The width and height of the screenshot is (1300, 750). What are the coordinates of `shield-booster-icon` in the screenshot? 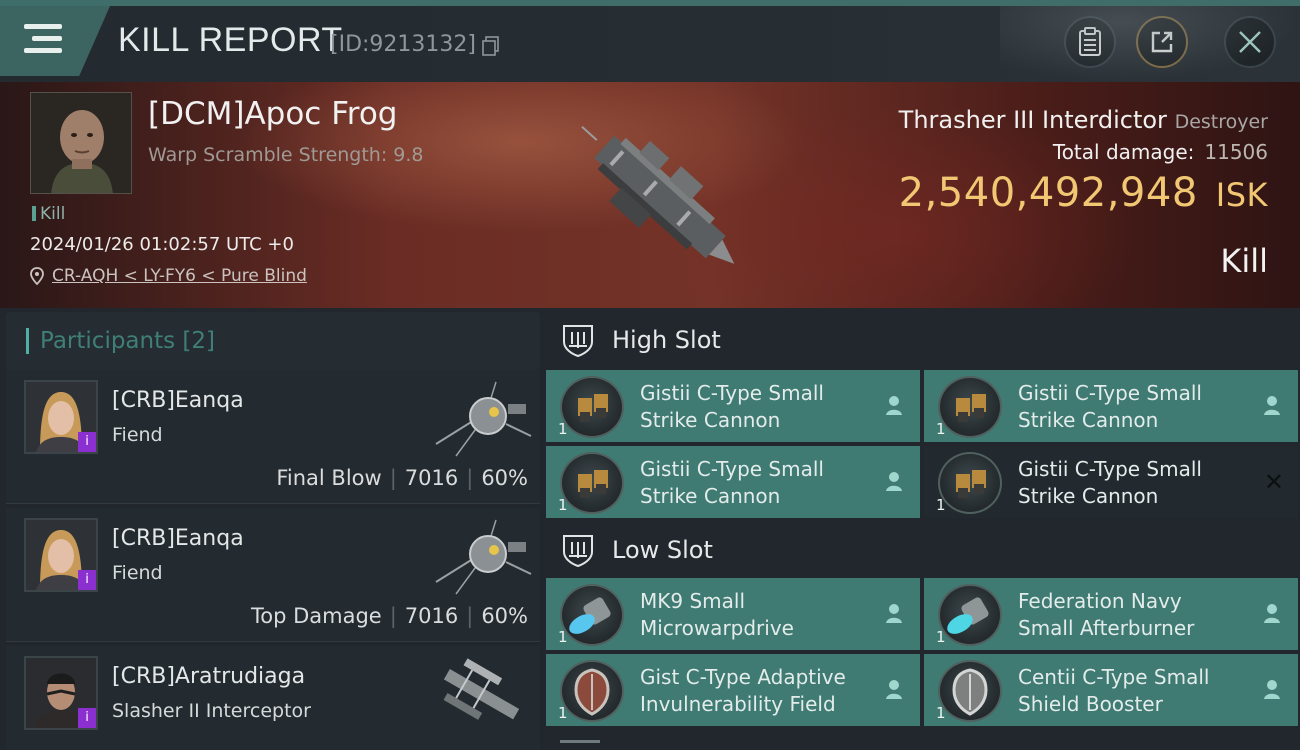 It's located at (970, 691).